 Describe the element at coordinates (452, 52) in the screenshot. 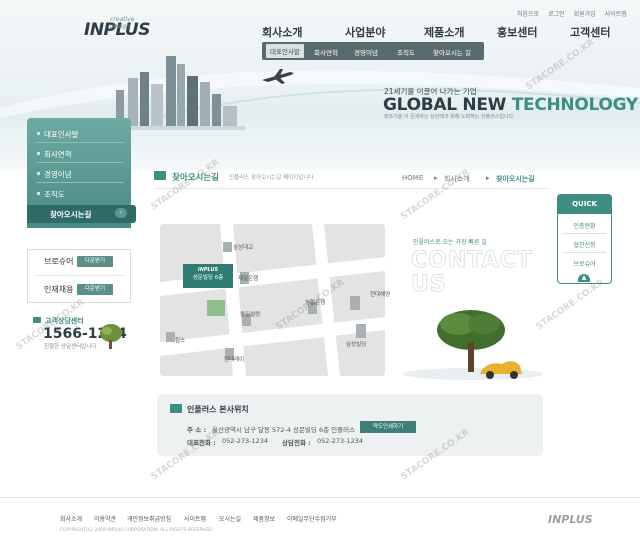

I see `subnav-directions: 찾아오시는 길` at that location.